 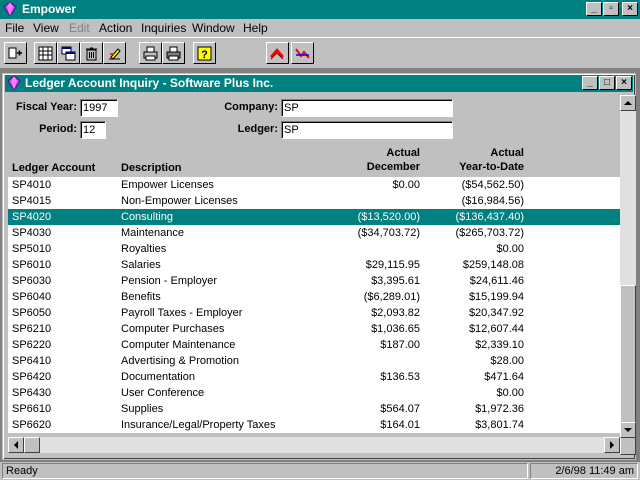 What do you see at coordinates (507, 153) in the screenshot?
I see `header-ytd-line1: Actual` at bounding box center [507, 153].